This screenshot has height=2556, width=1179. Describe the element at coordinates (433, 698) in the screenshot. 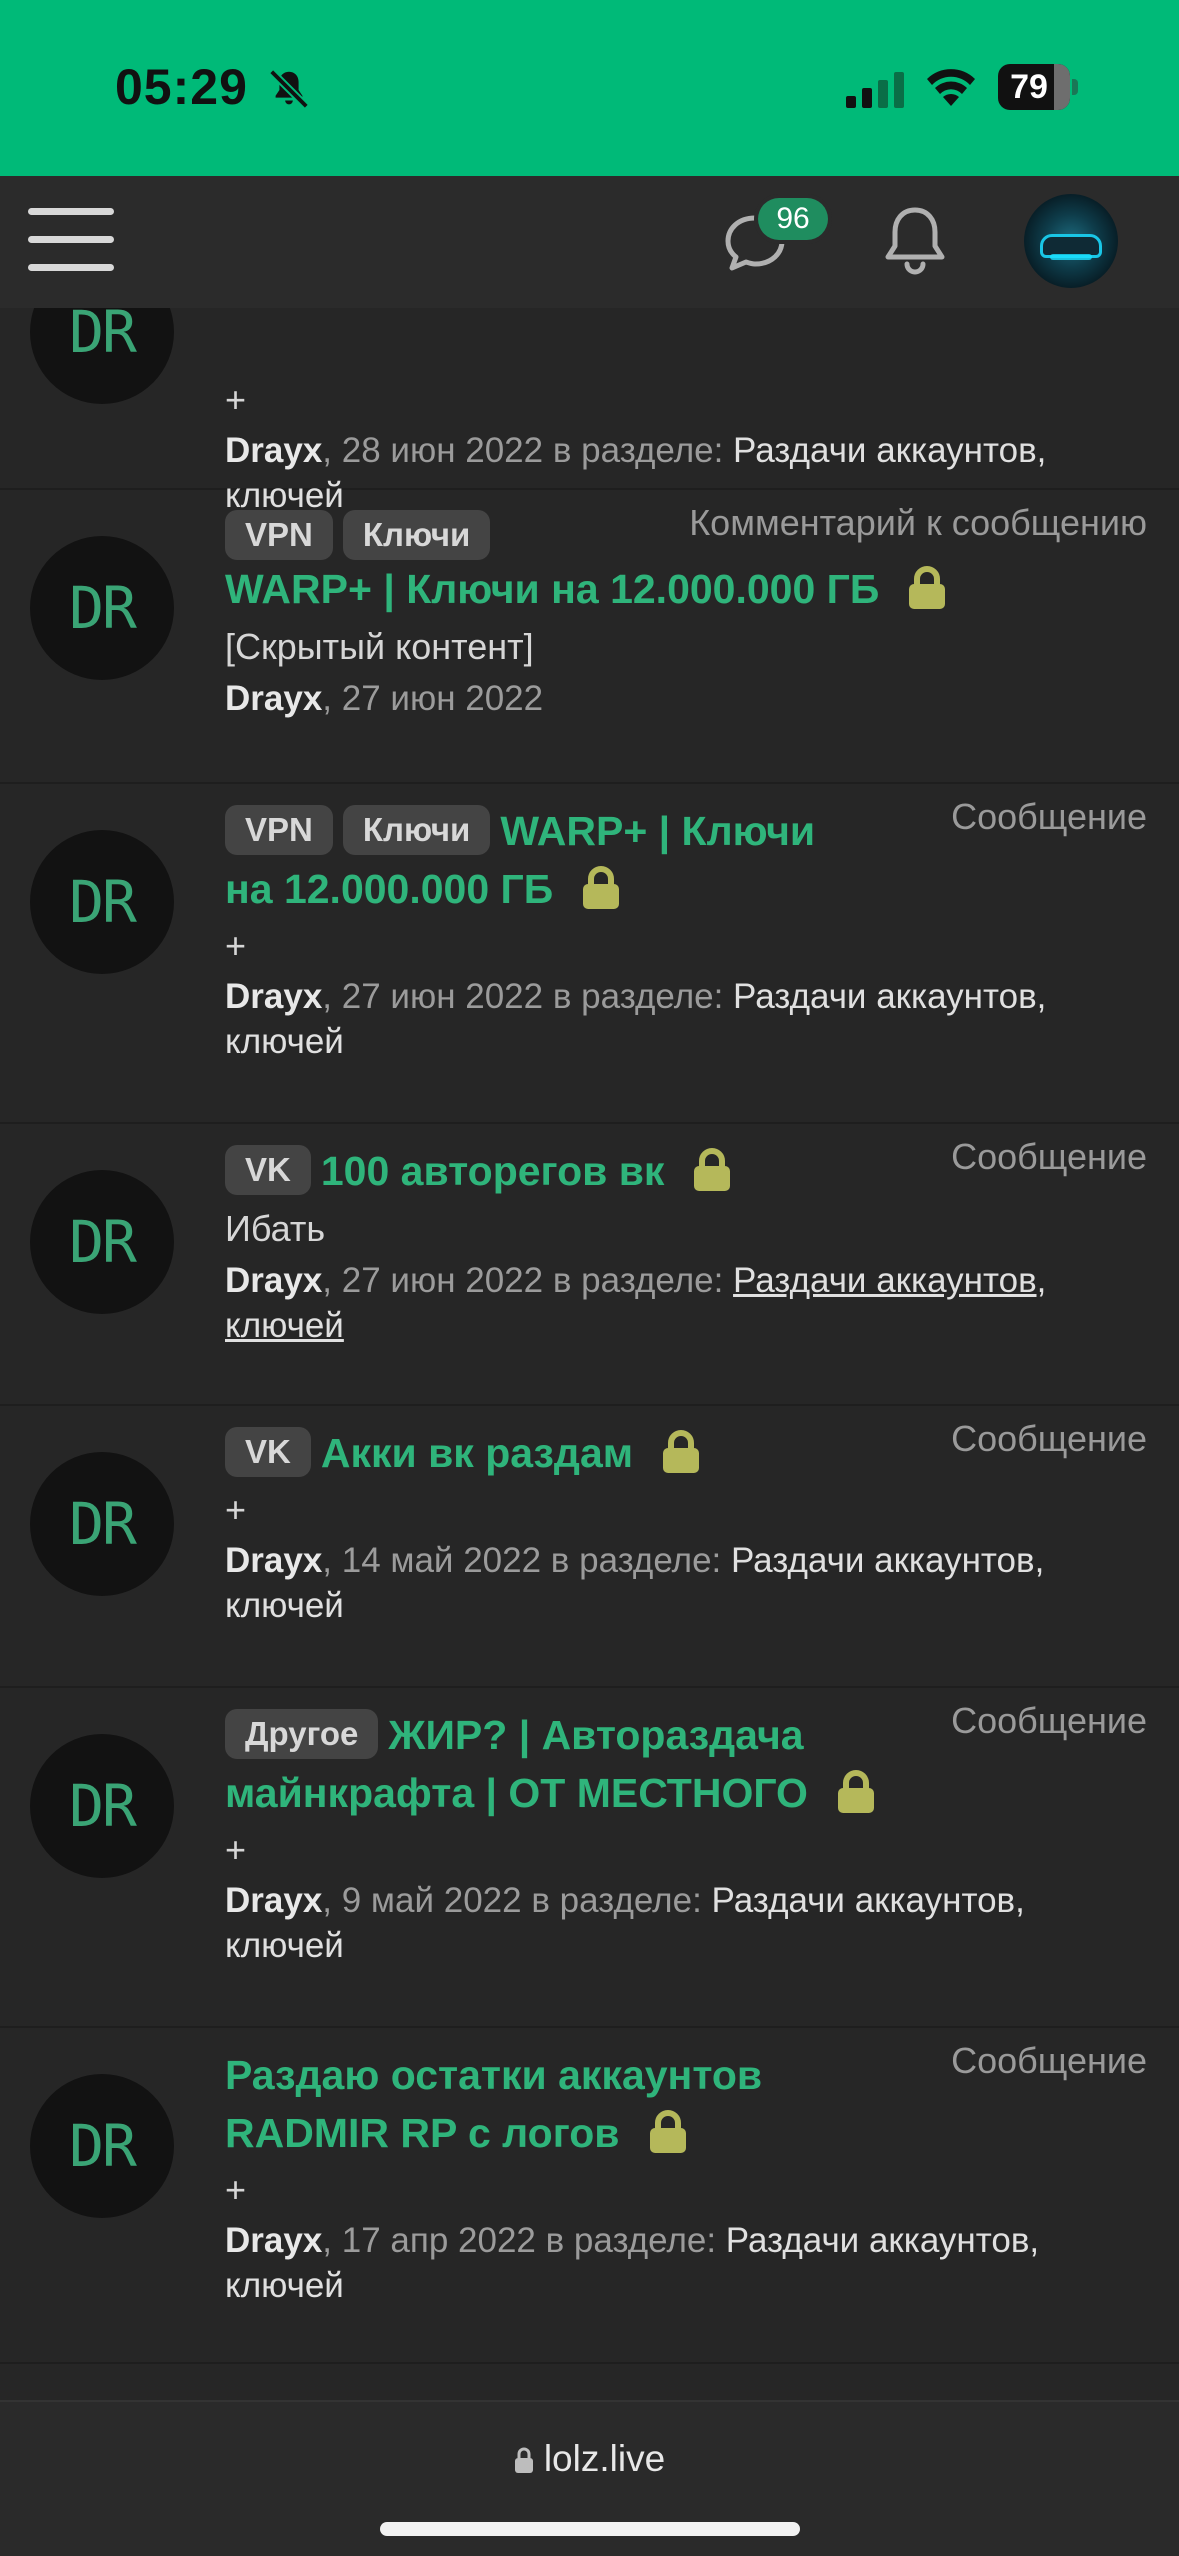

I see `post-date: , 27 июн 2022` at that location.